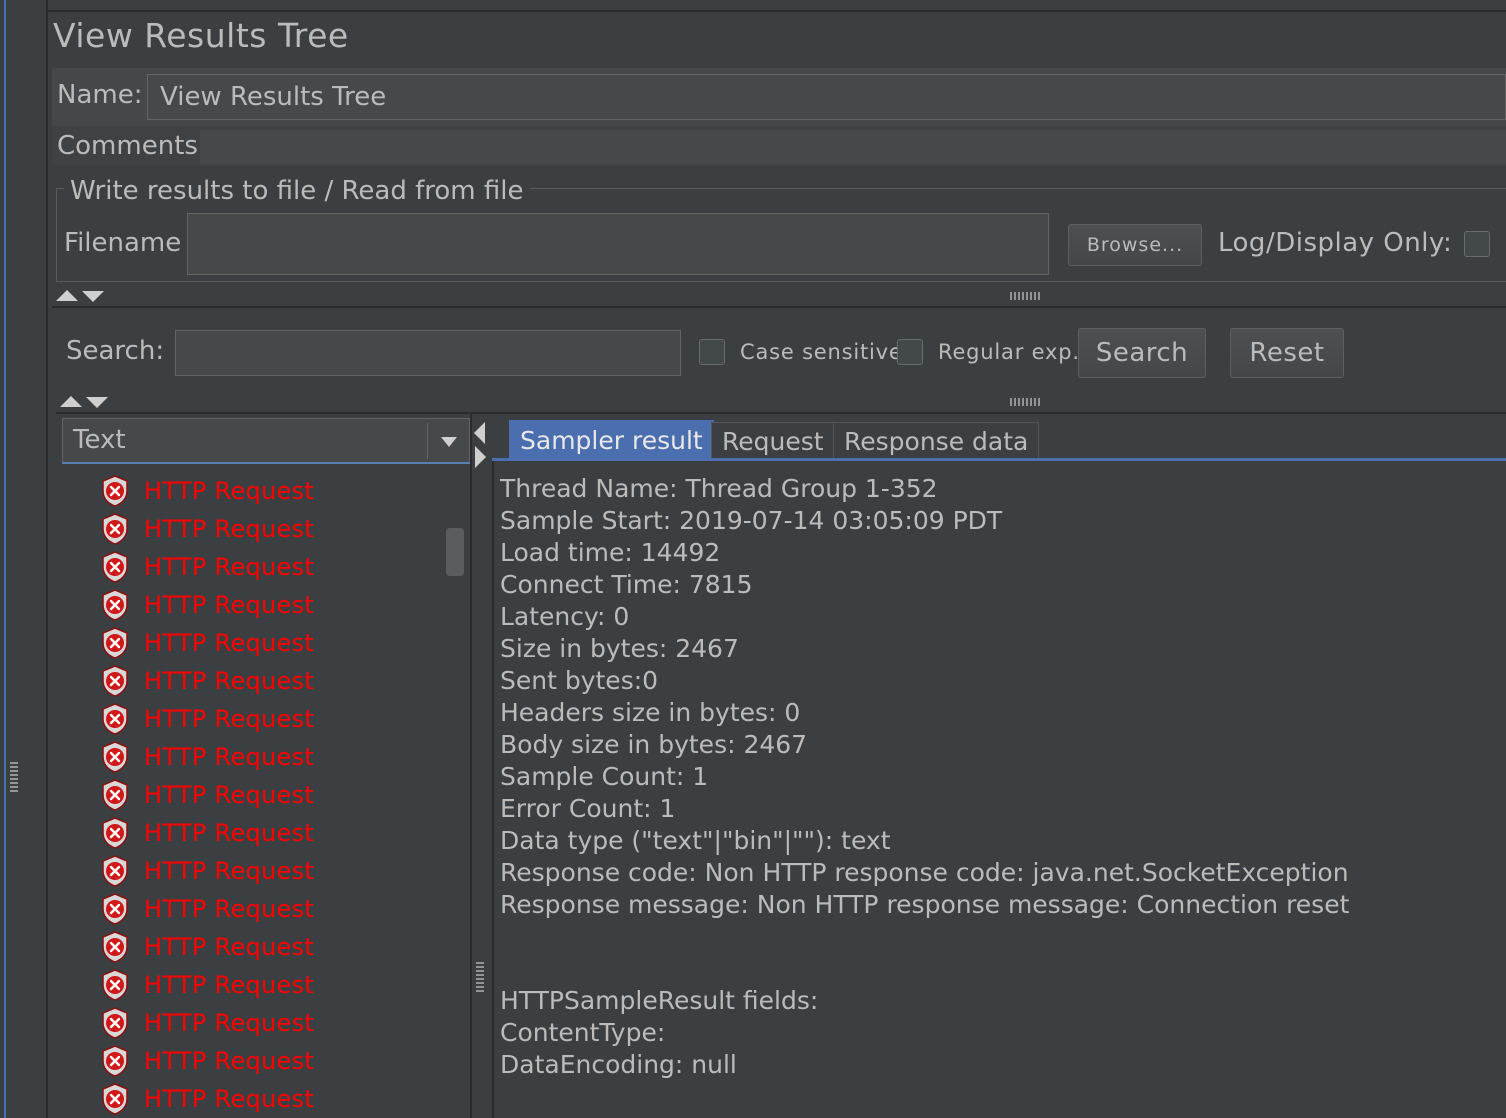 The image size is (1506, 1118). What do you see at coordinates (654, 744) in the screenshot?
I see `detail-line: Body size in bytes: 2467` at bounding box center [654, 744].